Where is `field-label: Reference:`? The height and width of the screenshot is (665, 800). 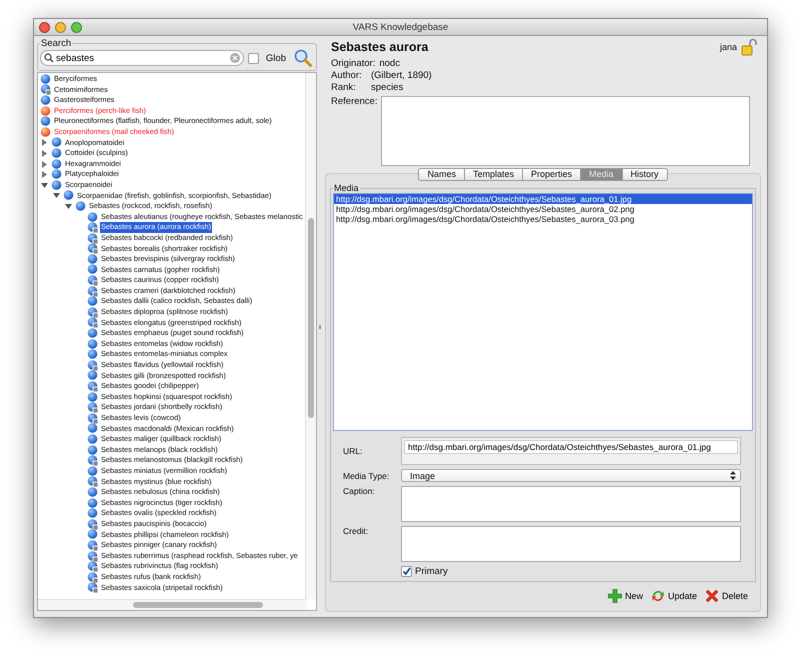
field-label: Reference: is located at coordinates (354, 102).